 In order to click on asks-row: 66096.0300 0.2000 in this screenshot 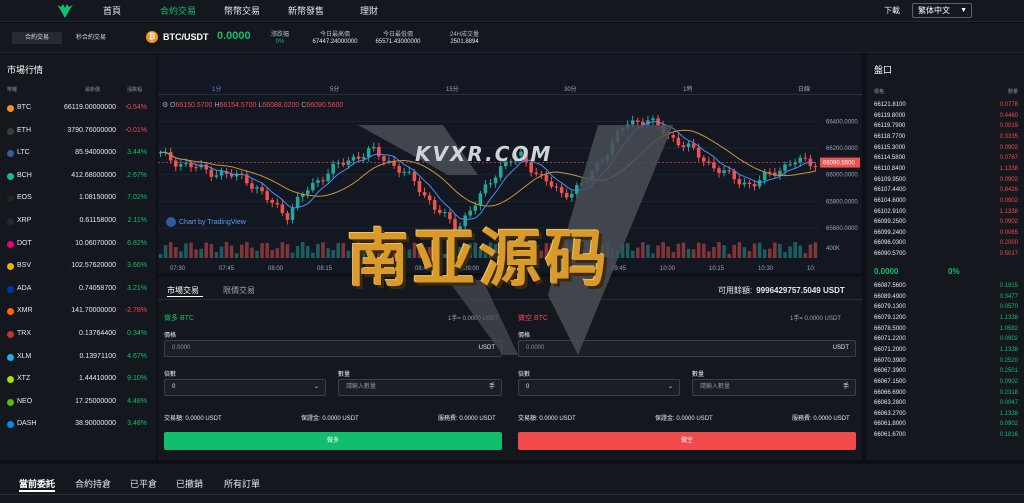, I will do `click(945, 245)`.